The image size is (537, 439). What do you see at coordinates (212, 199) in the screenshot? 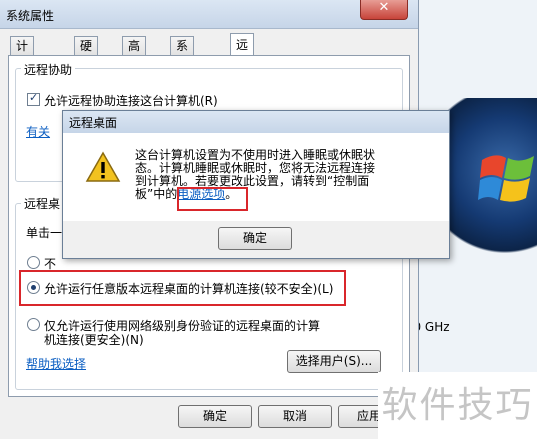
I see `highlight-power-options` at bounding box center [212, 199].